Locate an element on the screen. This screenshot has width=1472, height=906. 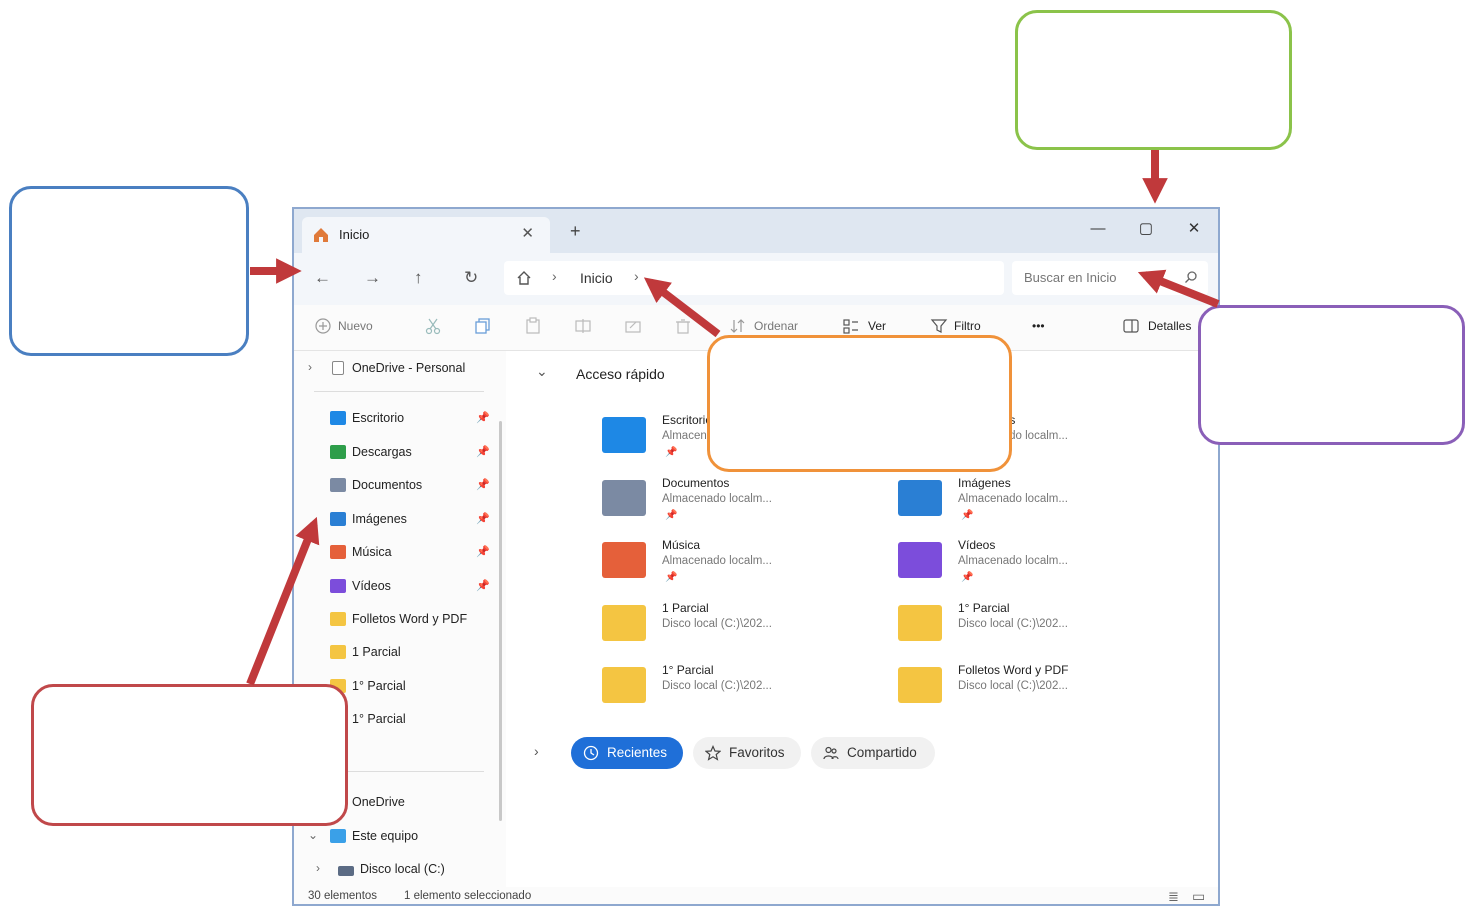
shared-chip: Compartido is located at coordinates (873, 753).